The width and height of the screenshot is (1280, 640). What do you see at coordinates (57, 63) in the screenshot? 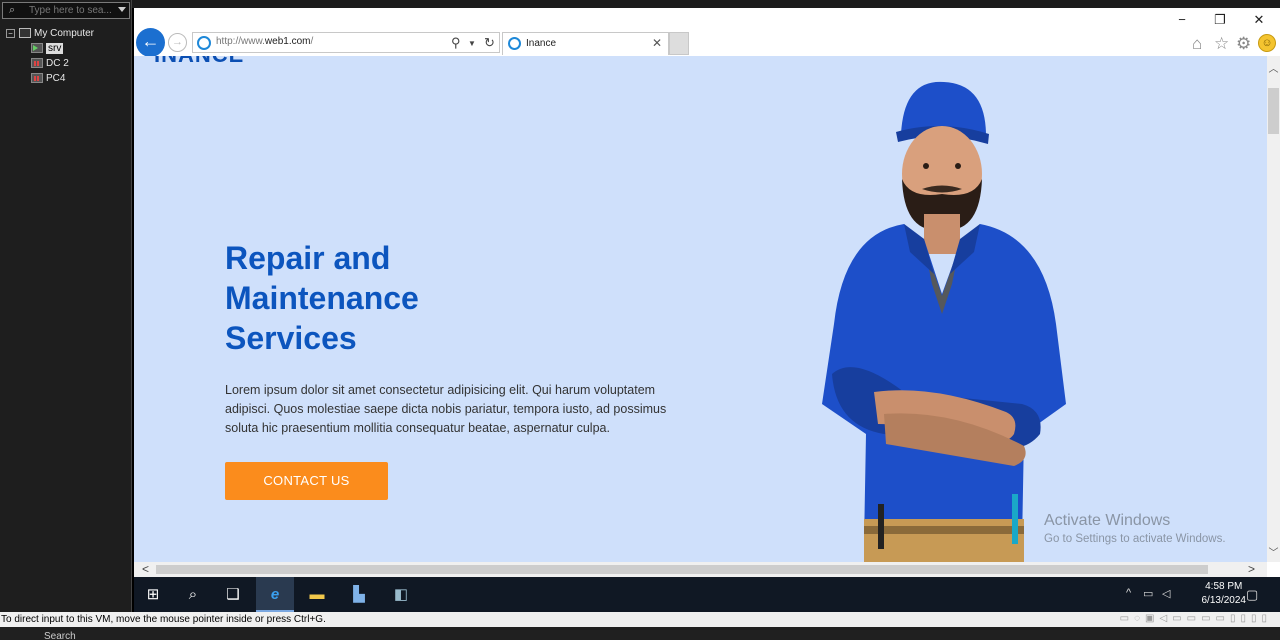
I see `tree-item-label: DC 2` at bounding box center [57, 63].